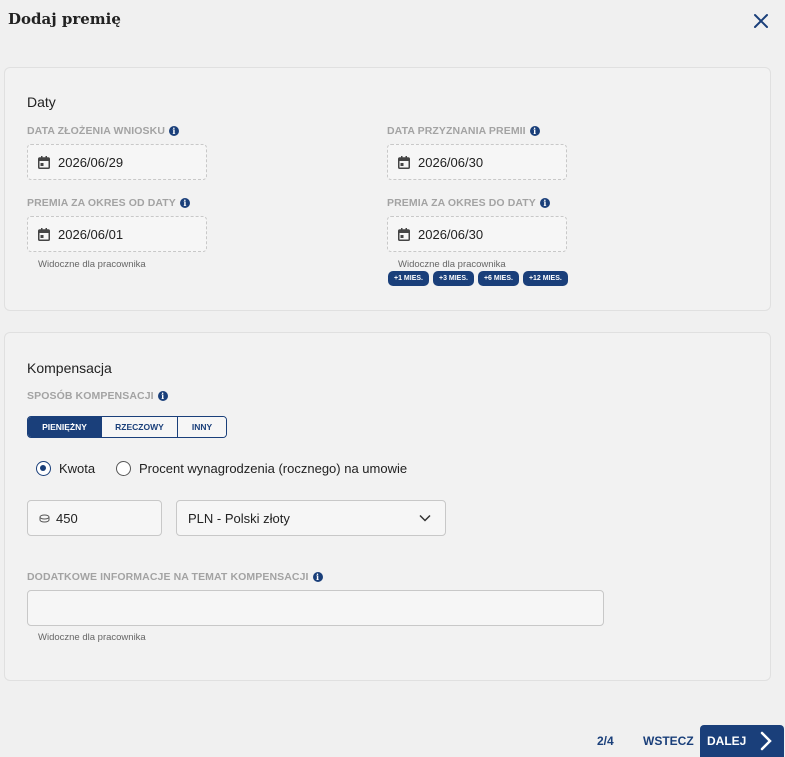  I want to click on currency-value: PLN - Polski złoty, so click(239, 518).